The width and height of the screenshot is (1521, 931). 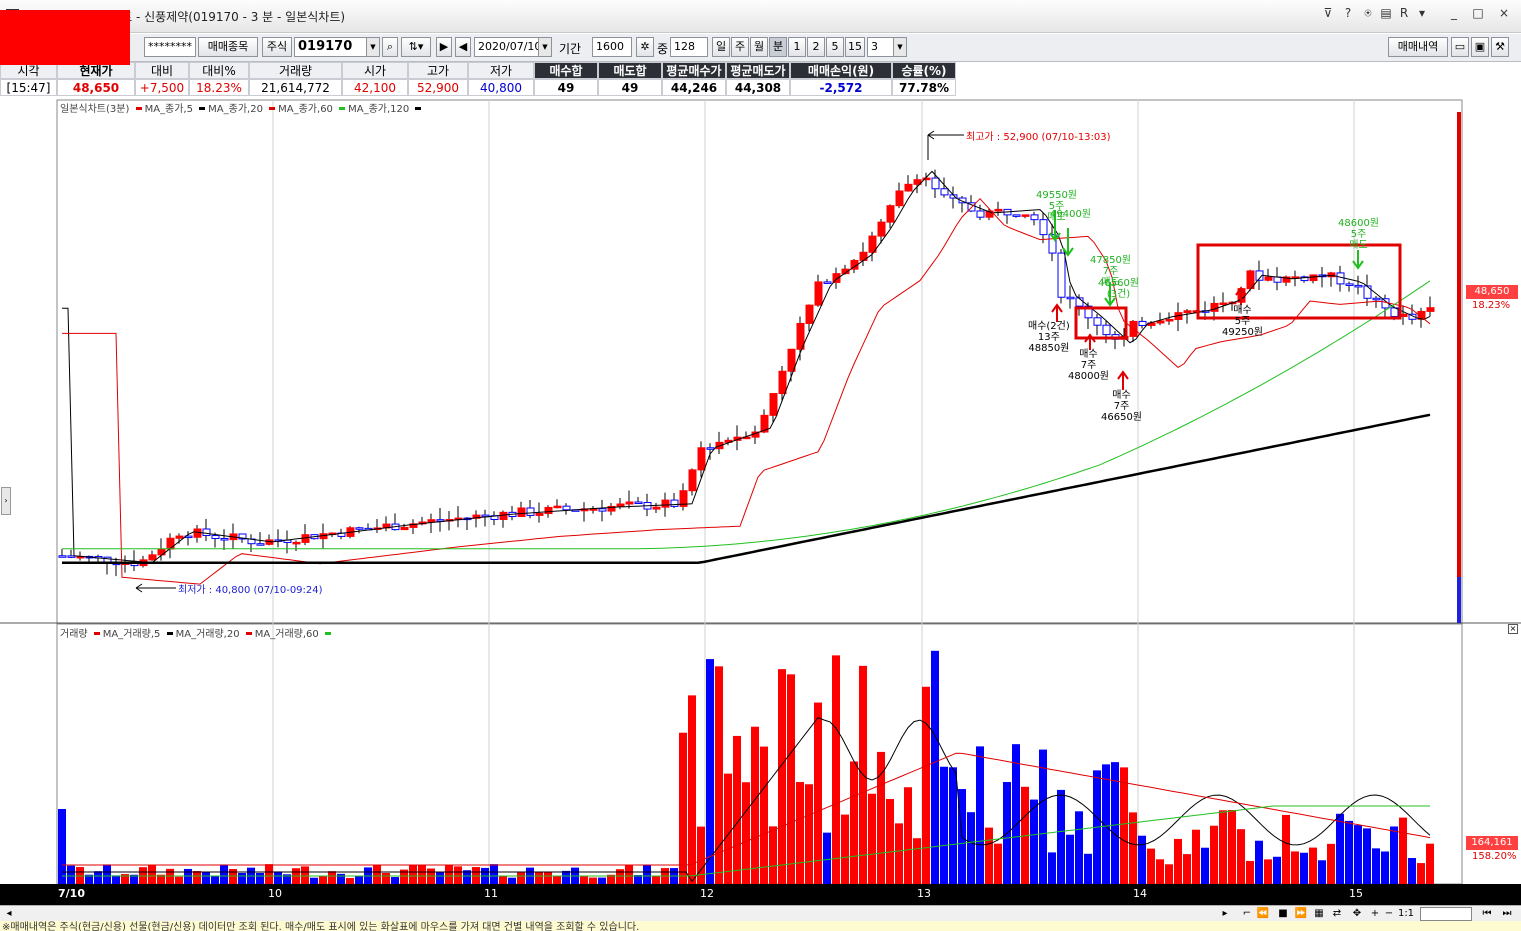 What do you see at coordinates (1507, 914) in the screenshot?
I see `last-page-icon: ⏭` at bounding box center [1507, 914].